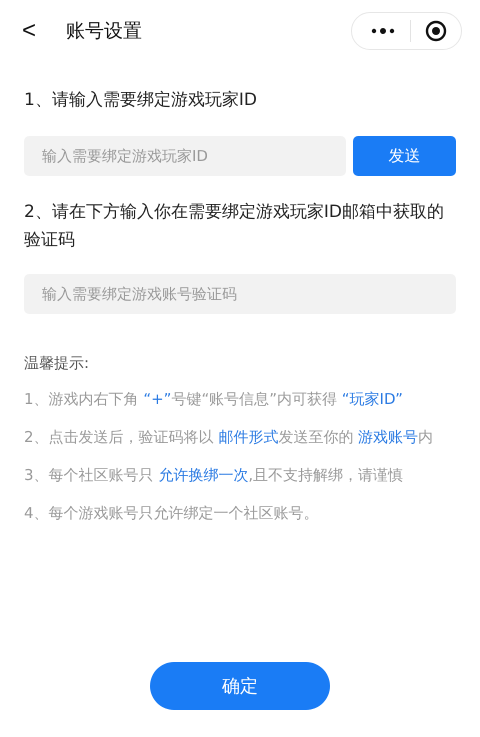  What do you see at coordinates (172, 513) in the screenshot?
I see `tip-text: 4、每个游戏账号只允许绑定一个社区账号。` at bounding box center [172, 513].